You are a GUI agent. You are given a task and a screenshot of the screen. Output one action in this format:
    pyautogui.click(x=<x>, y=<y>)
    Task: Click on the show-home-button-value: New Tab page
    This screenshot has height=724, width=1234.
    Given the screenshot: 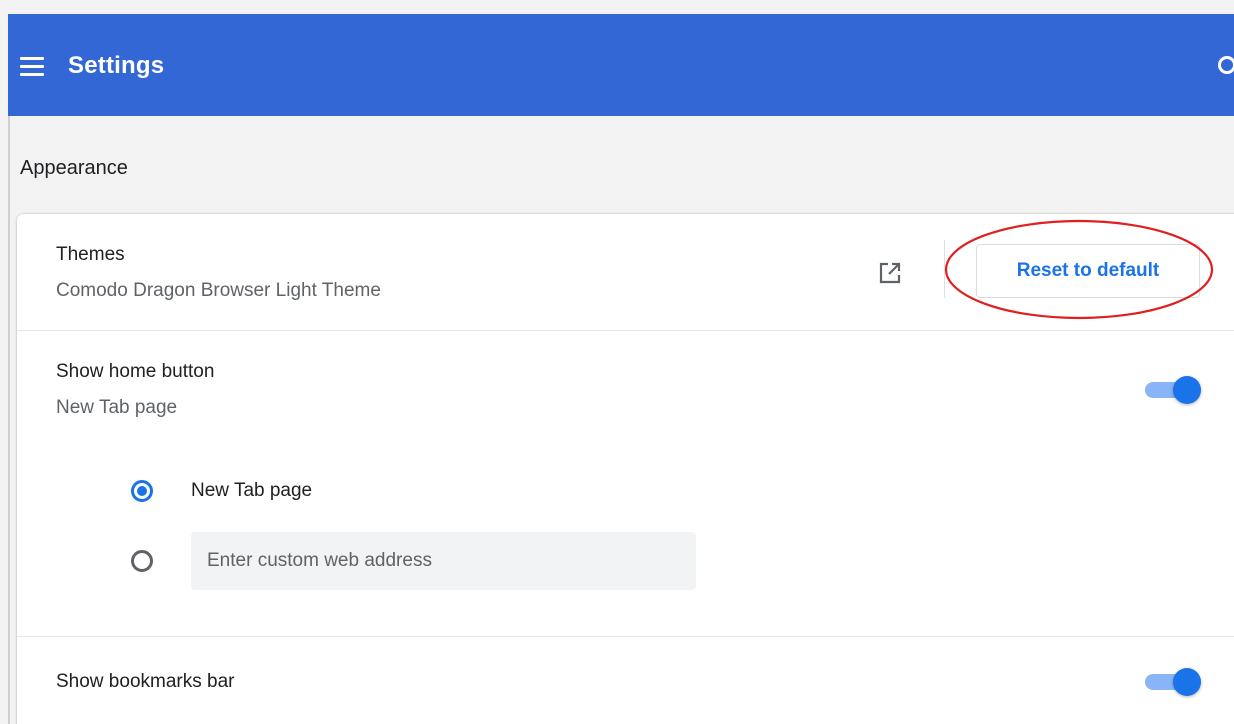 What is the action you would take?
    pyautogui.click(x=117, y=407)
    